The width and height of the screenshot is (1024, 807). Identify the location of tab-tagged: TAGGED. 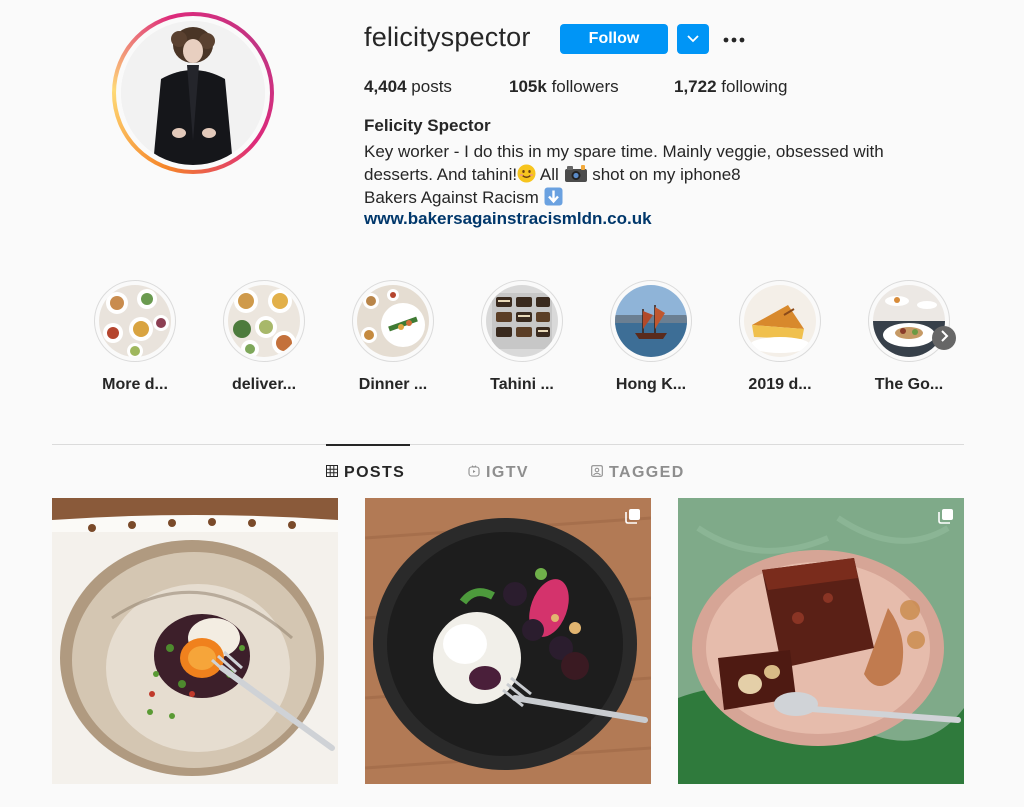
(638, 473).